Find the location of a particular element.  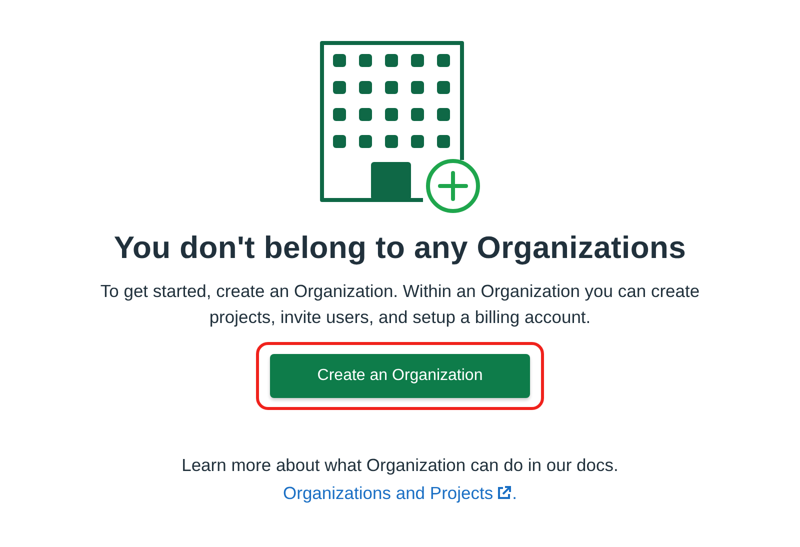

link-period: . is located at coordinates (514, 493).